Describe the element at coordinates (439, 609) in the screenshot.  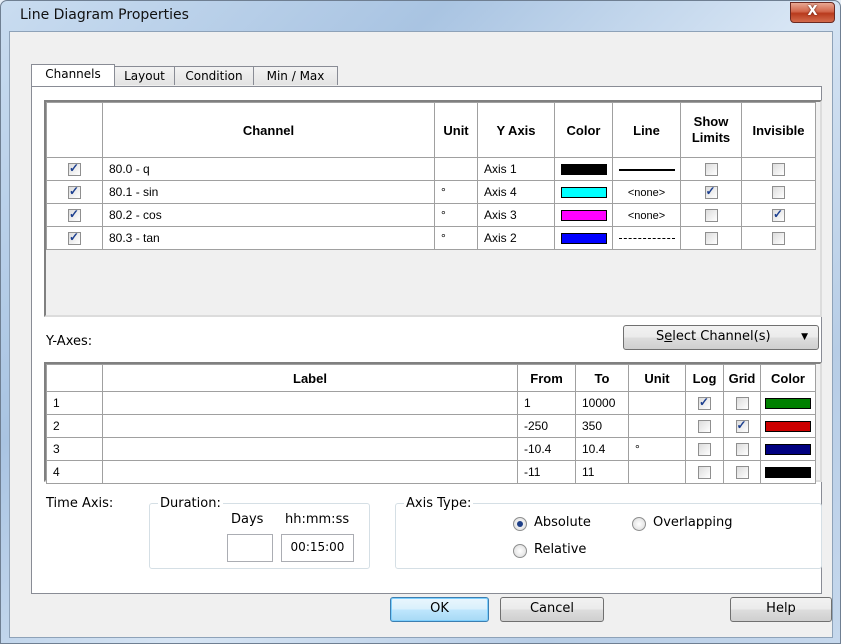
I see `ok-button: OK` at that location.